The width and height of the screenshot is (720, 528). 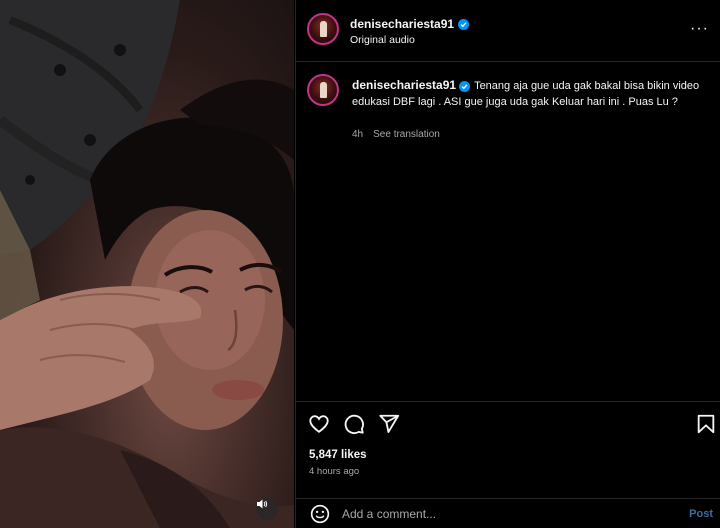 What do you see at coordinates (699, 29) in the screenshot?
I see `more-options-icon: ···` at bounding box center [699, 29].